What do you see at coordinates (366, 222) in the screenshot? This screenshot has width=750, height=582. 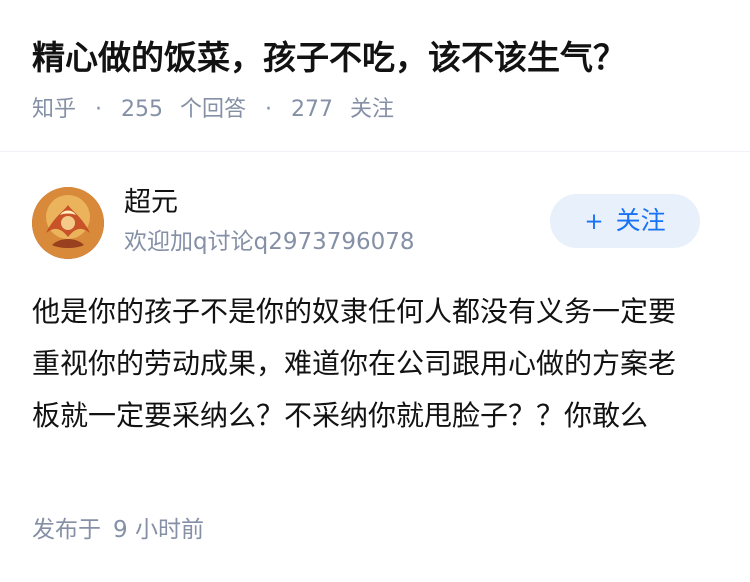 I see `answer-author-row: 超元 欢迎加q讨论q2973796078 + 关注` at bounding box center [366, 222].